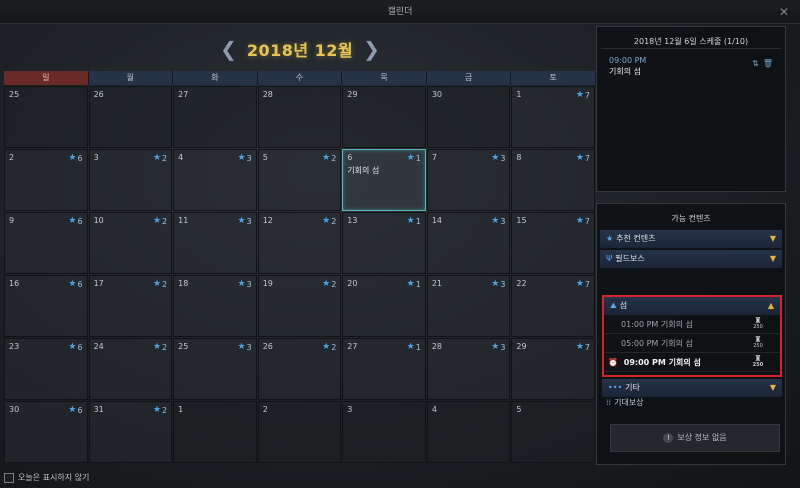 This screenshot has height=488, width=800. What do you see at coordinates (130, 180) in the screenshot?
I see `calendar-day-cell: 3 ★ 2` at bounding box center [130, 180].